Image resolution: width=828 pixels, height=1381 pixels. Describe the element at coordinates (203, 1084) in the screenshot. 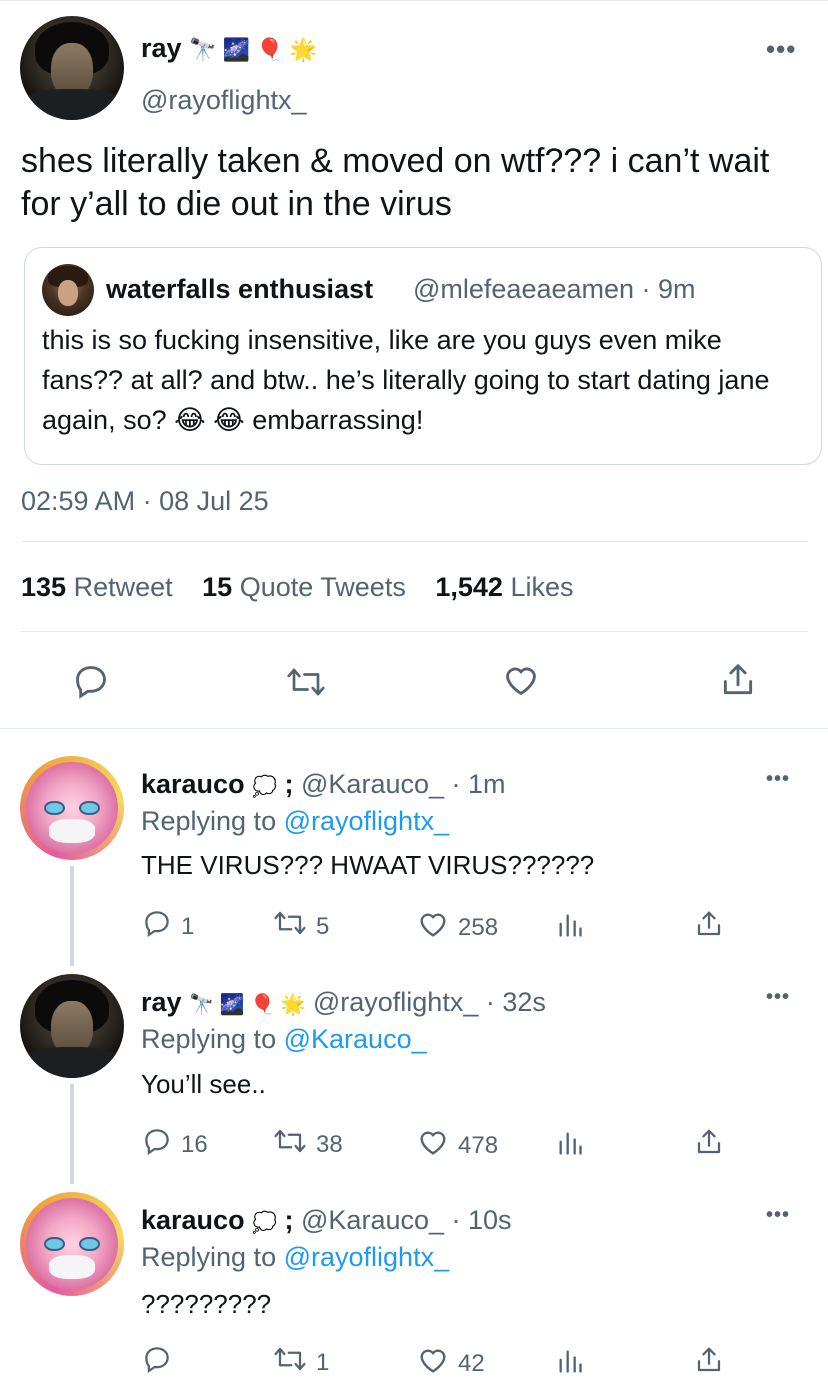

I see `reply-text: You’ll see..` at that location.